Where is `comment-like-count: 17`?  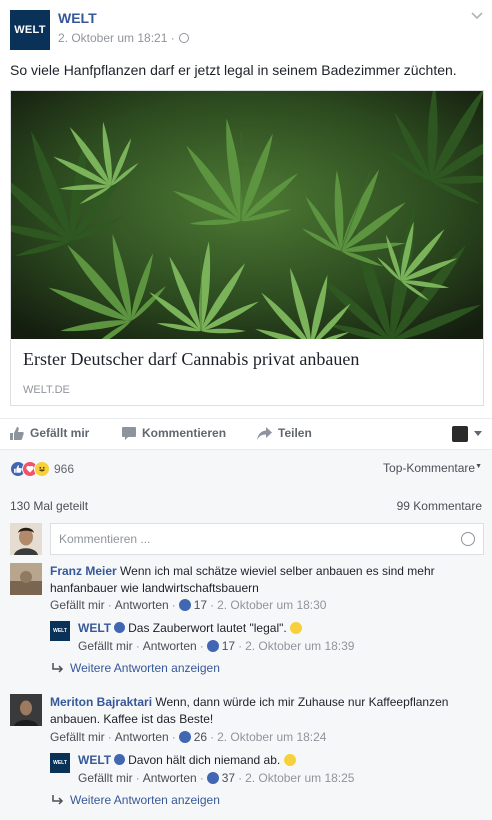 comment-like-count: 17 is located at coordinates (200, 605).